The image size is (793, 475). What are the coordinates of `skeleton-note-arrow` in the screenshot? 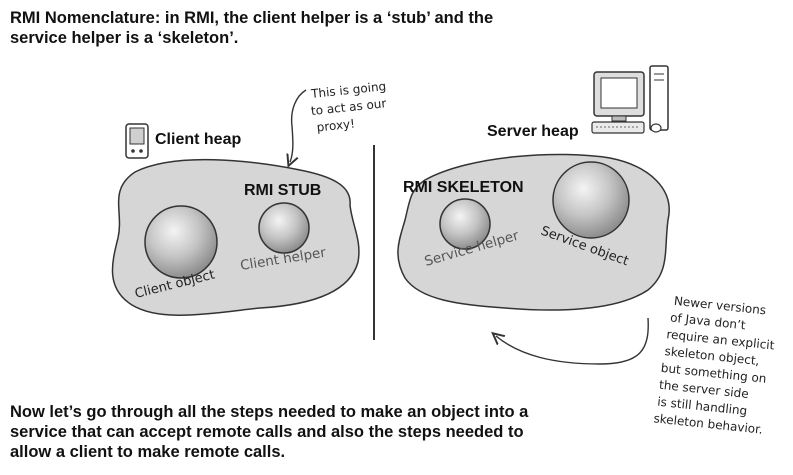 It's located at (572, 341).